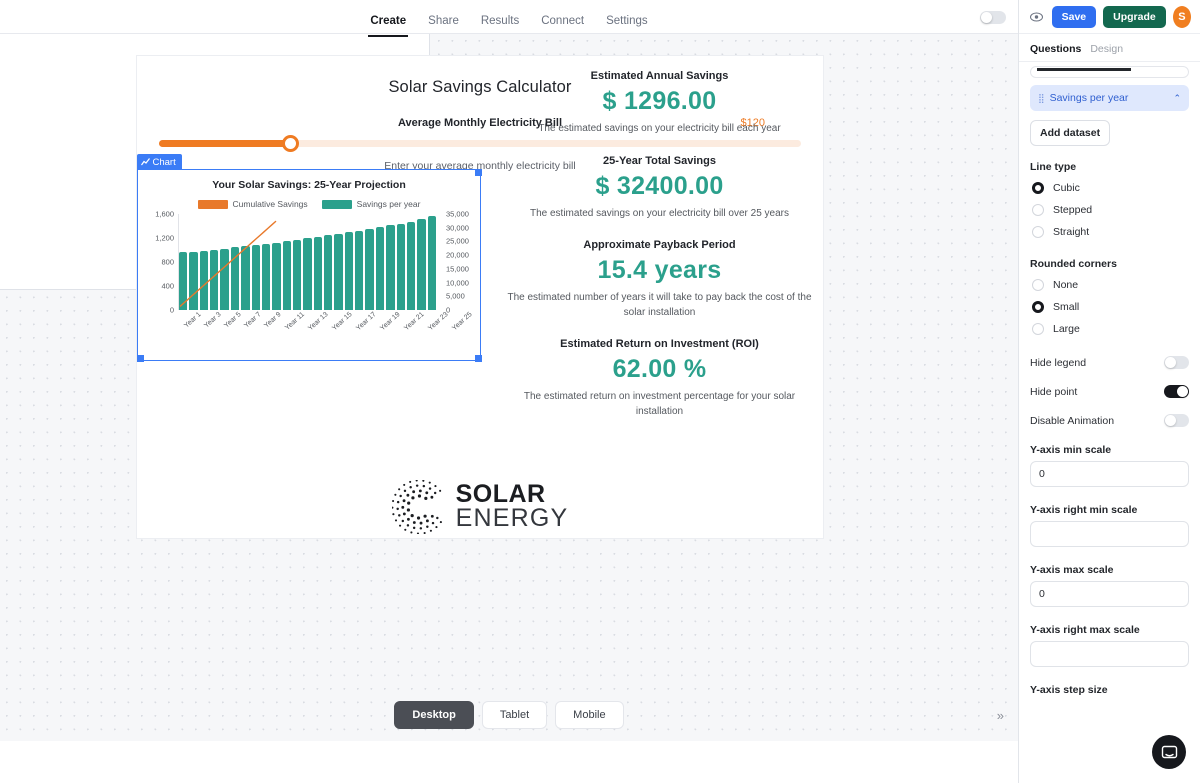  What do you see at coordinates (512, 518) in the screenshot?
I see `logo-line-2: ENERGY` at bounding box center [512, 518].